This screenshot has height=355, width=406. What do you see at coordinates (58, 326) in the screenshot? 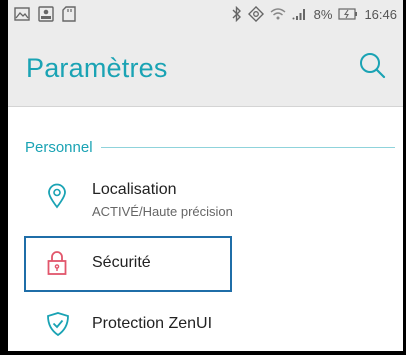
I see `shield-check-icon` at bounding box center [58, 326].